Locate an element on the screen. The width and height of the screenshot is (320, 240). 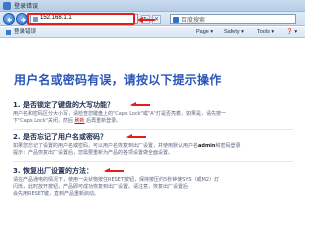
back-arrow-icon is located at coordinates (9, 20).